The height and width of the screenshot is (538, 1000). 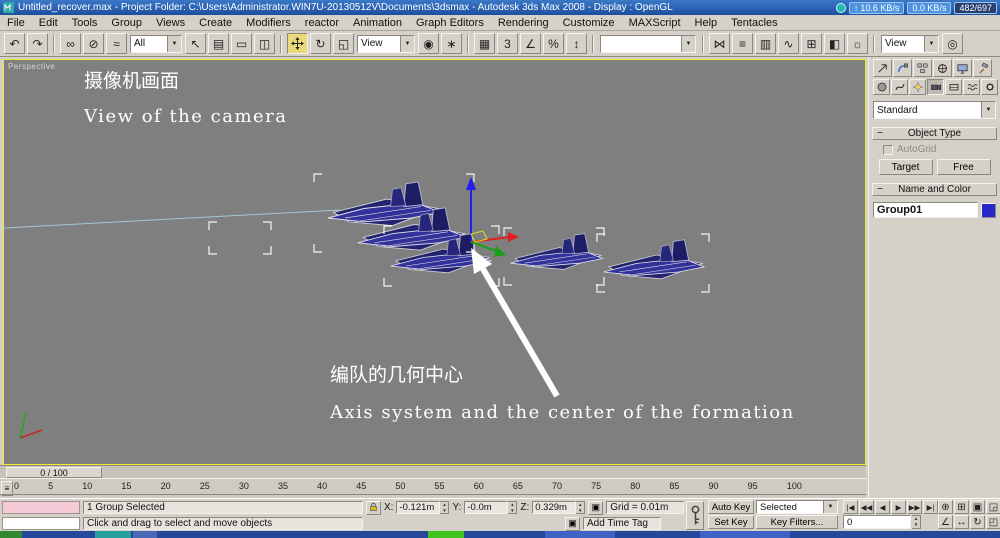 What do you see at coordinates (572, 523) in the screenshot?
I see `transform-typein-toggle: ▣` at bounding box center [572, 523].